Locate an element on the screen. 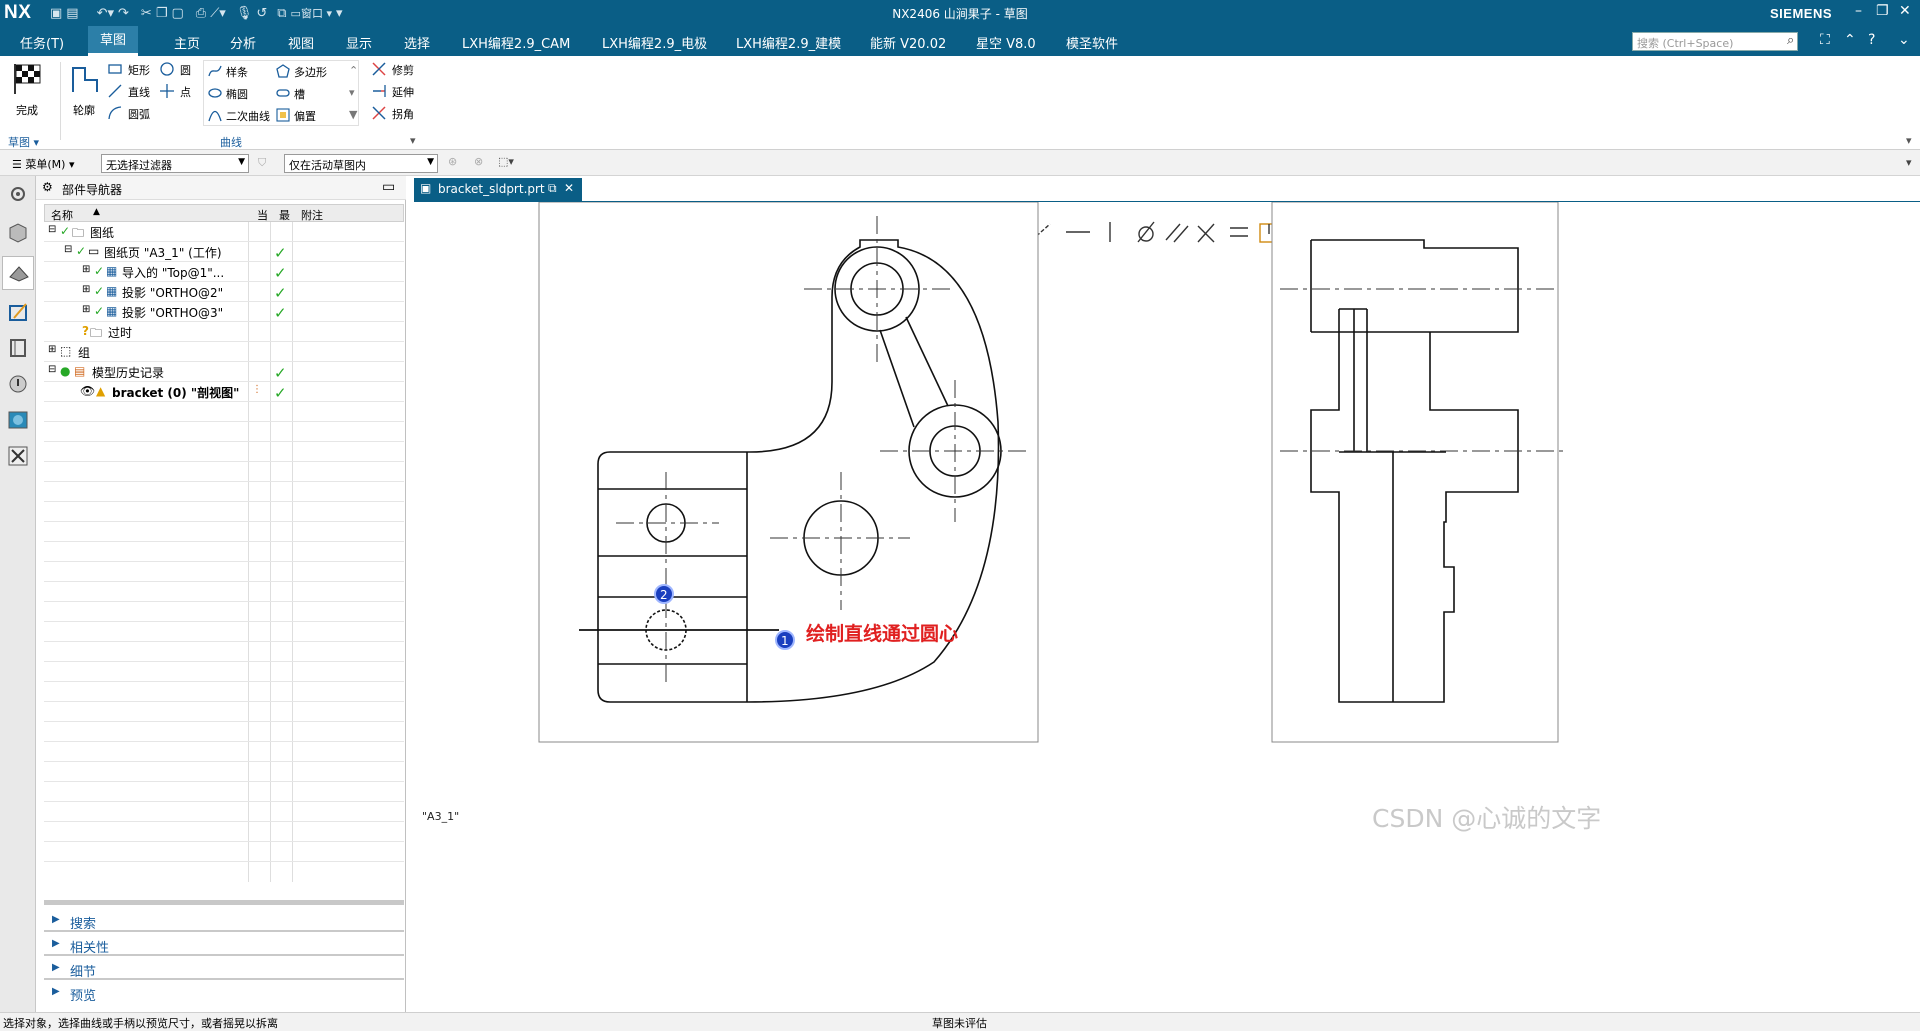 Image resolution: width=1920 pixels, height=1031 pixels. command-search-input: 搜索 (Ctrl+Space) is located at coordinates (1715, 41).